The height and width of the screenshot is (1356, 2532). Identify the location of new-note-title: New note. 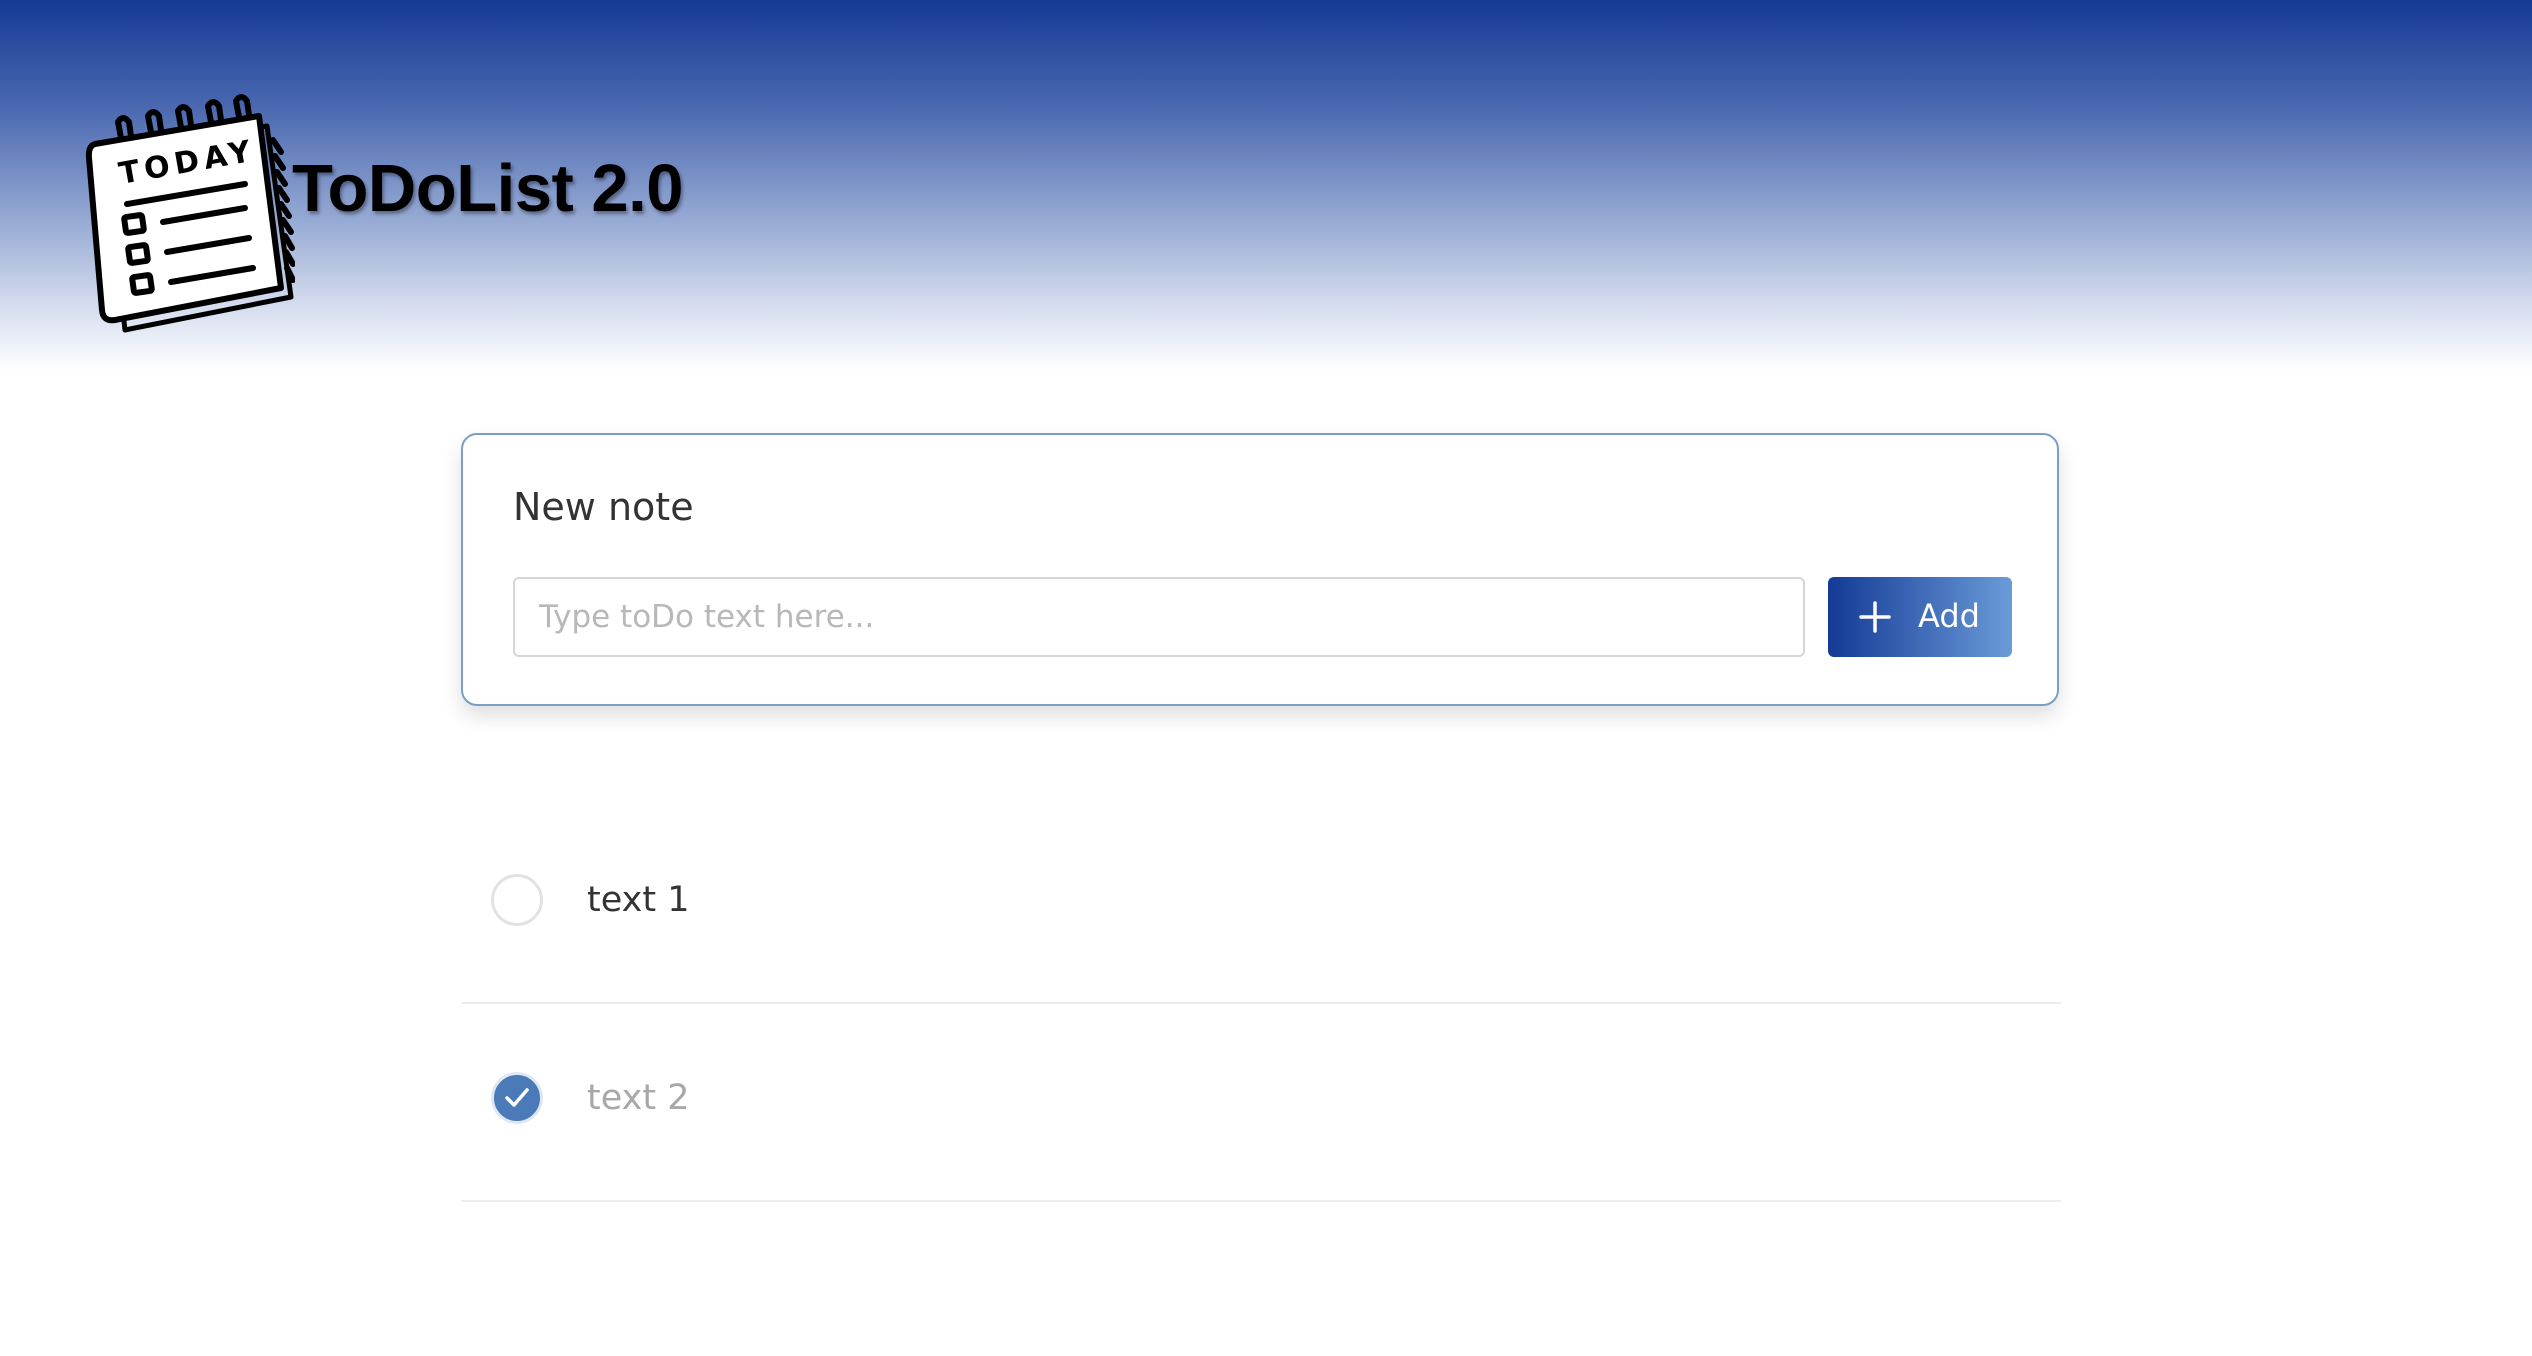
(603, 507).